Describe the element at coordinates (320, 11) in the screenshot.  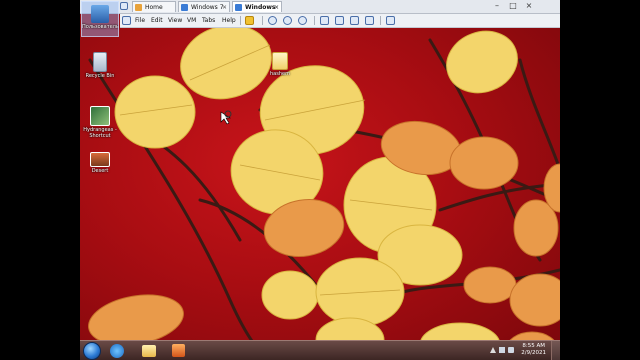
I see `vm-tabbar: Home Windows 7-2 × Windows 7 × – □ ×` at that location.